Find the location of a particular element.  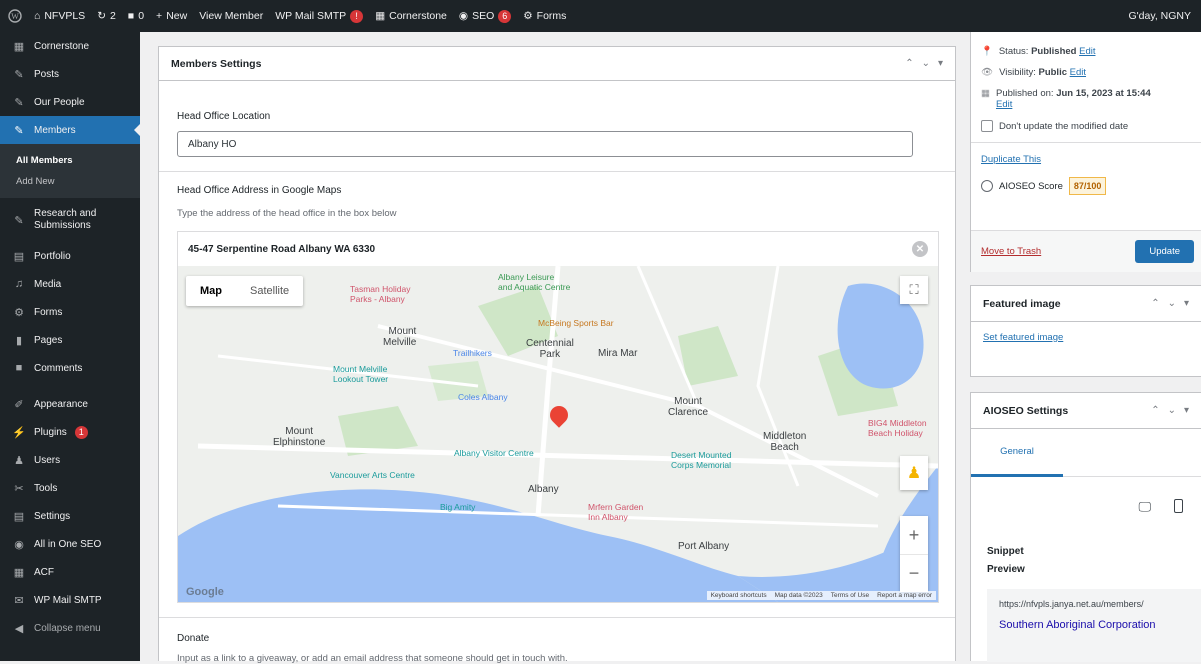

sidebar-item-acf: ▦ ACF is located at coordinates (70, 572).